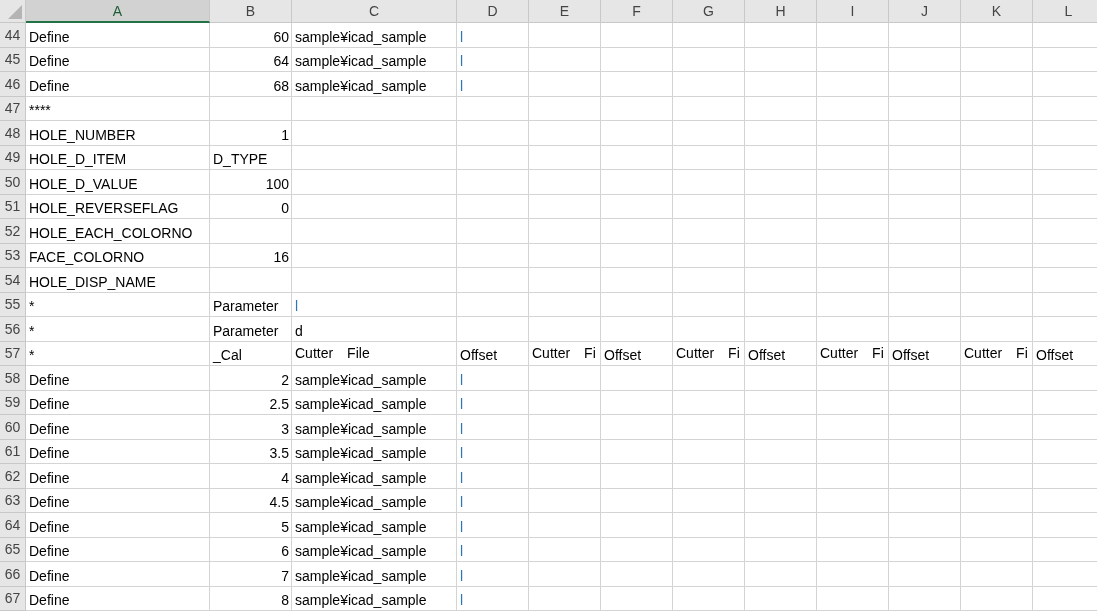 The width and height of the screenshot is (1097, 613). I want to click on table-cell: 5, so click(251, 525).